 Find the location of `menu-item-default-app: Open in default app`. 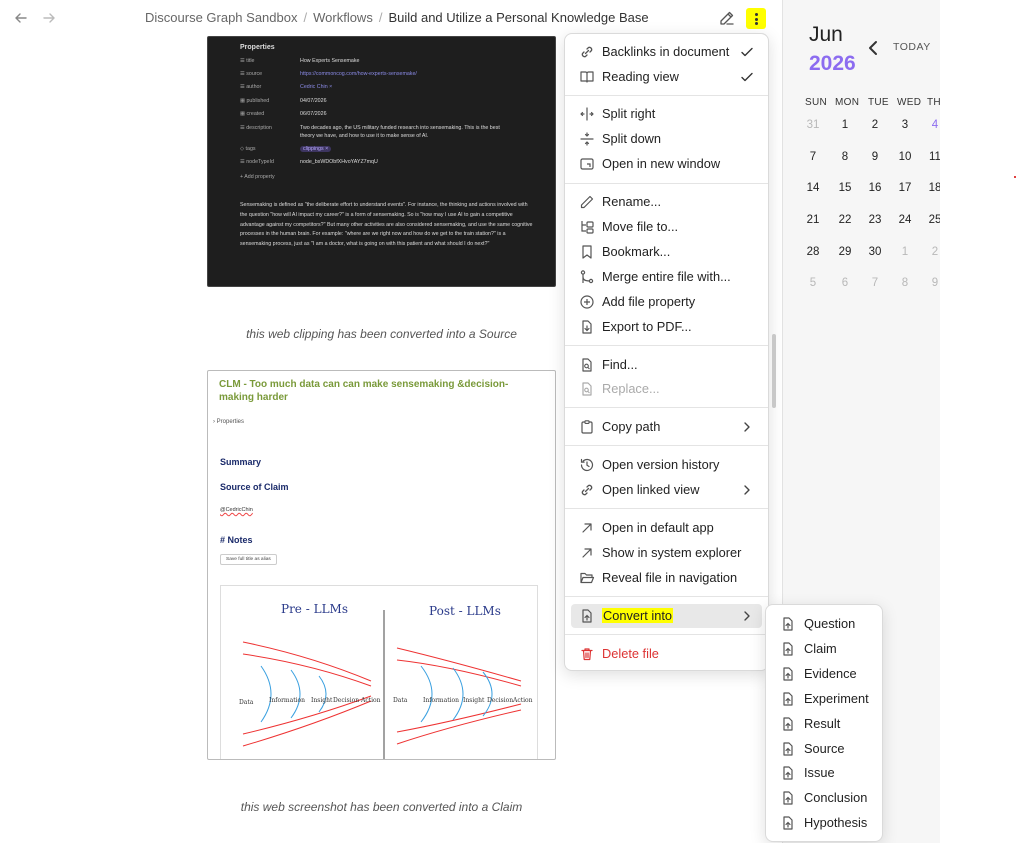

menu-item-default-app: Open in default app is located at coordinates (666, 528).